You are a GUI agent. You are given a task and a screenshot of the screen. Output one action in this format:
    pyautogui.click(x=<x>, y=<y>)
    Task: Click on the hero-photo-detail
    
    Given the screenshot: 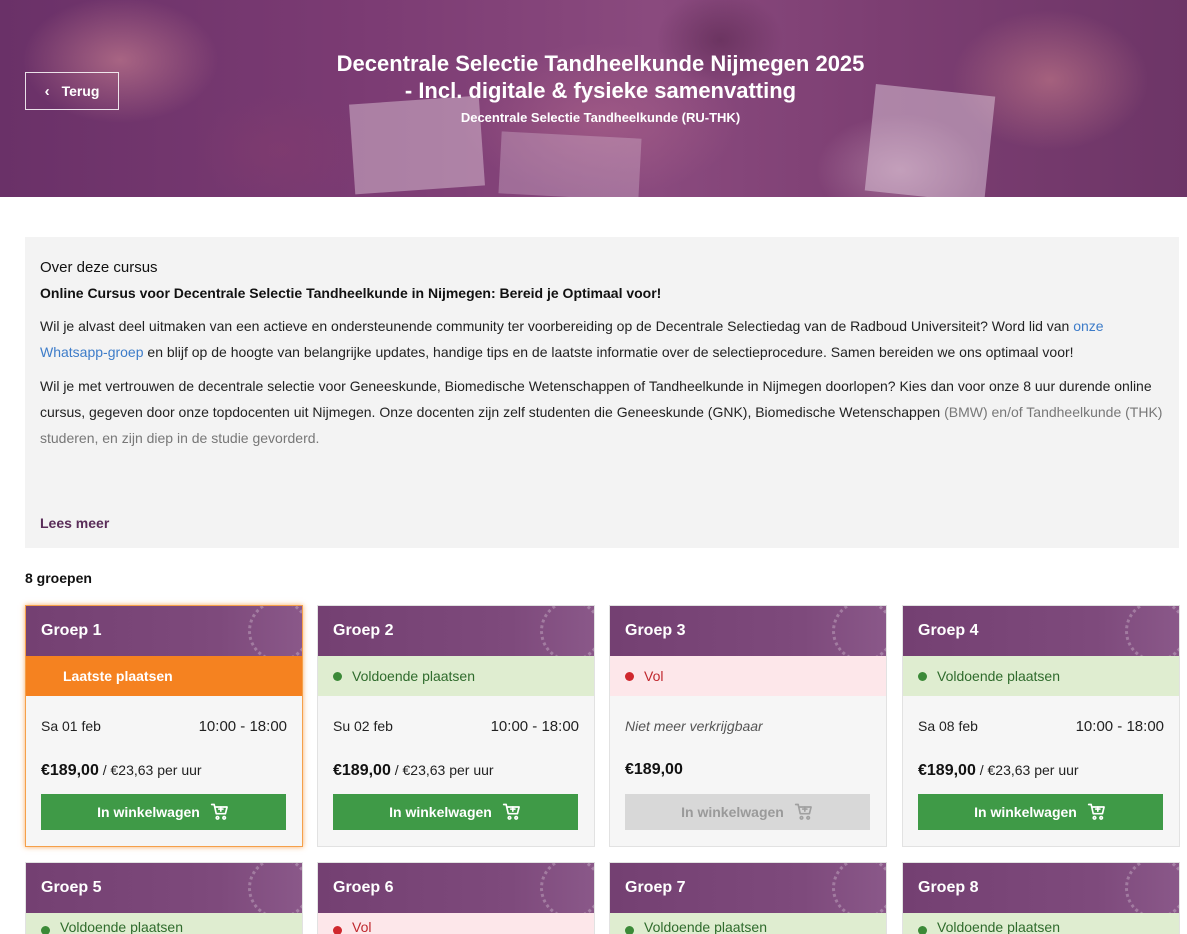 What is the action you would take?
    pyautogui.click(x=570, y=164)
    